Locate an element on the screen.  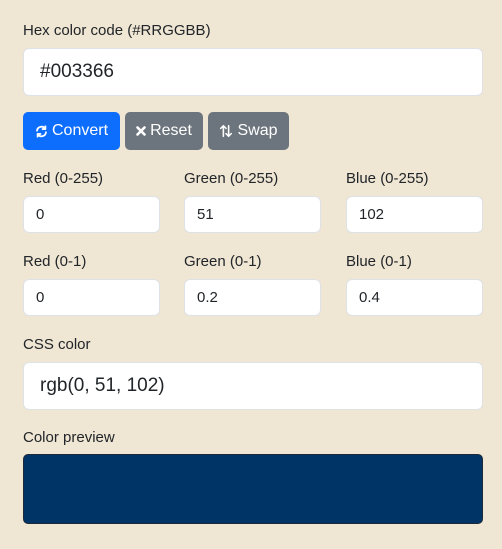
blue-01-input: 0.4 is located at coordinates (414, 297).